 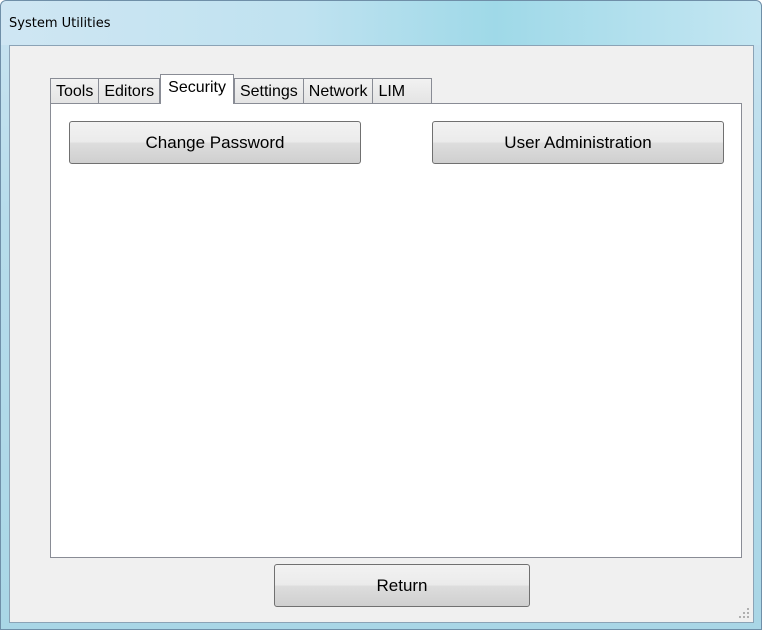 What do you see at coordinates (338, 91) in the screenshot?
I see `tab-network: Network` at bounding box center [338, 91].